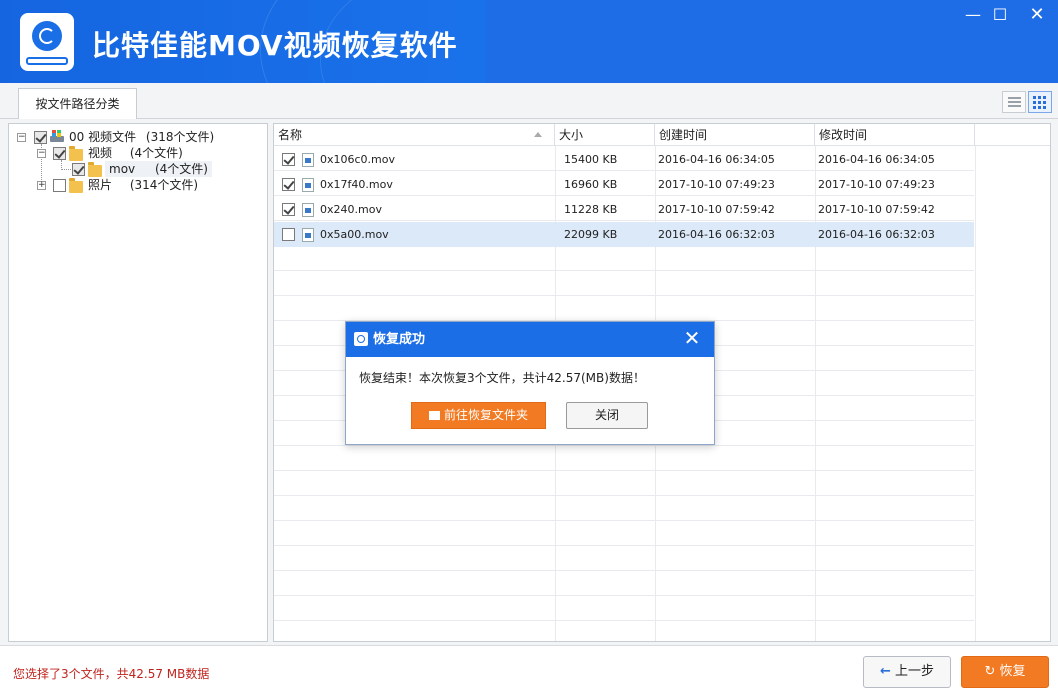 This screenshot has height=699, width=1058. What do you see at coordinates (1000, 16) in the screenshot?
I see `maximize-button: ☐` at bounding box center [1000, 16].